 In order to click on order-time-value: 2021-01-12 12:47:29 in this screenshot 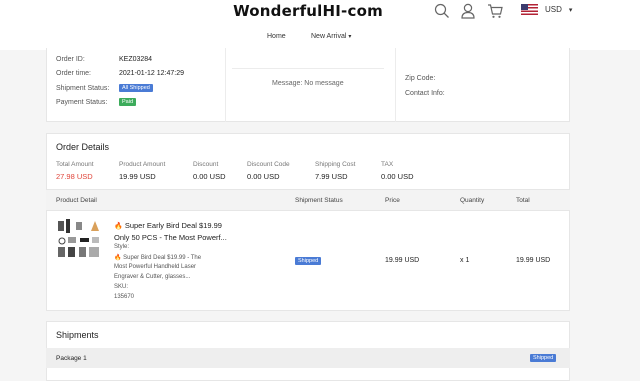, I will do `click(151, 73)`.